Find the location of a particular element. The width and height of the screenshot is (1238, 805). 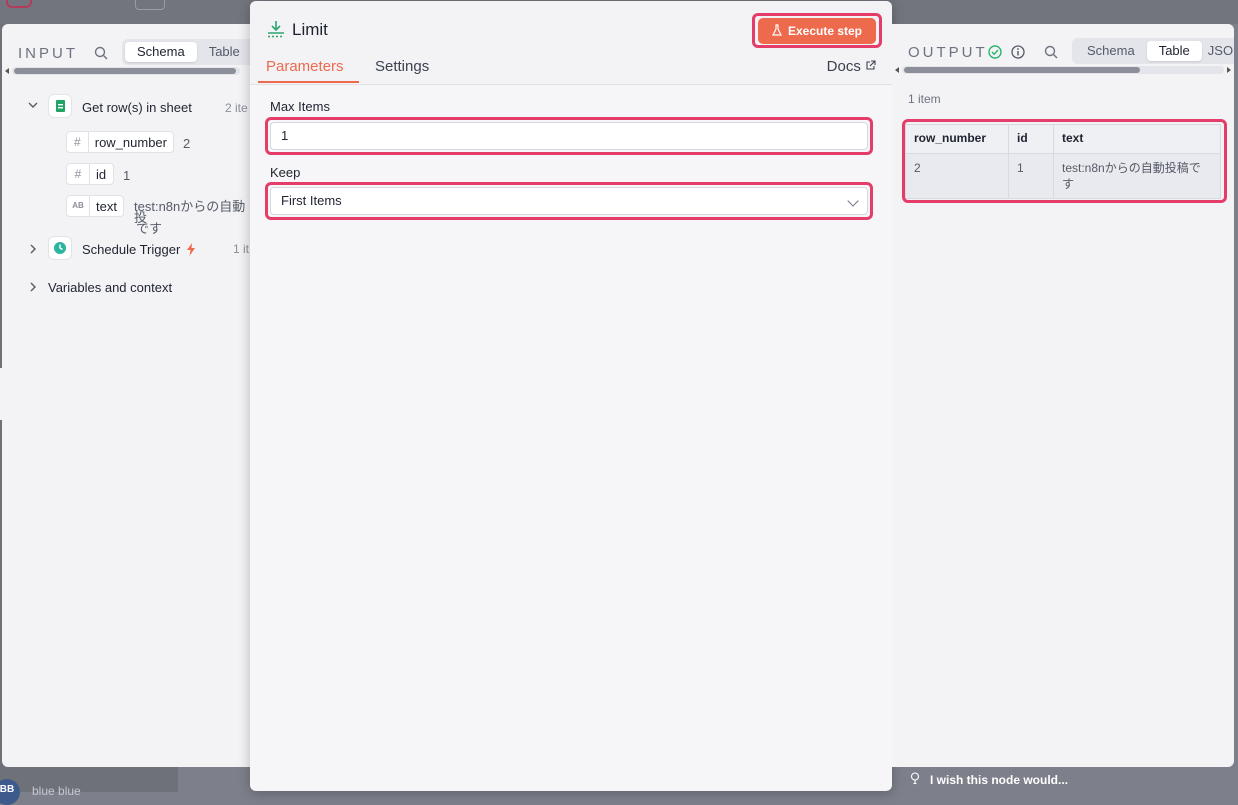

table-cell: test:n8nからの自動投稿で す is located at coordinates (1137, 176).